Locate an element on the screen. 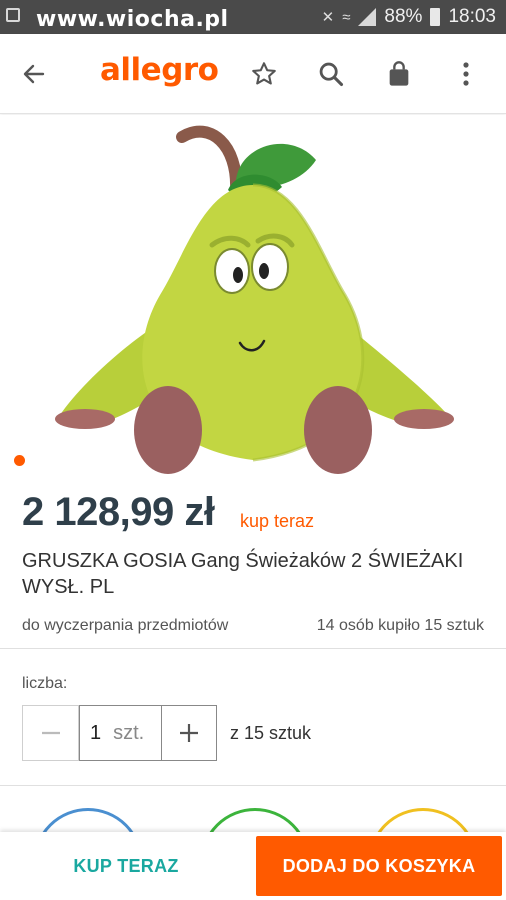 This screenshot has height=900, width=506. mute-icon: ✕ is located at coordinates (328, 17).